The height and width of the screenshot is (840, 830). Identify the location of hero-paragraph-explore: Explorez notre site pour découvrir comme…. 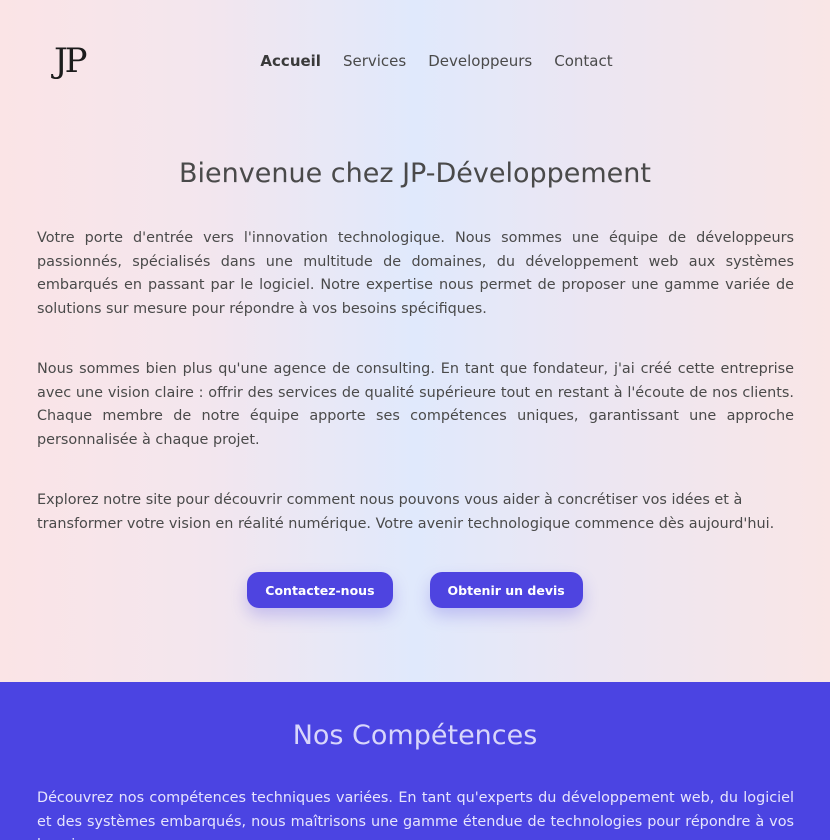
(406, 512).